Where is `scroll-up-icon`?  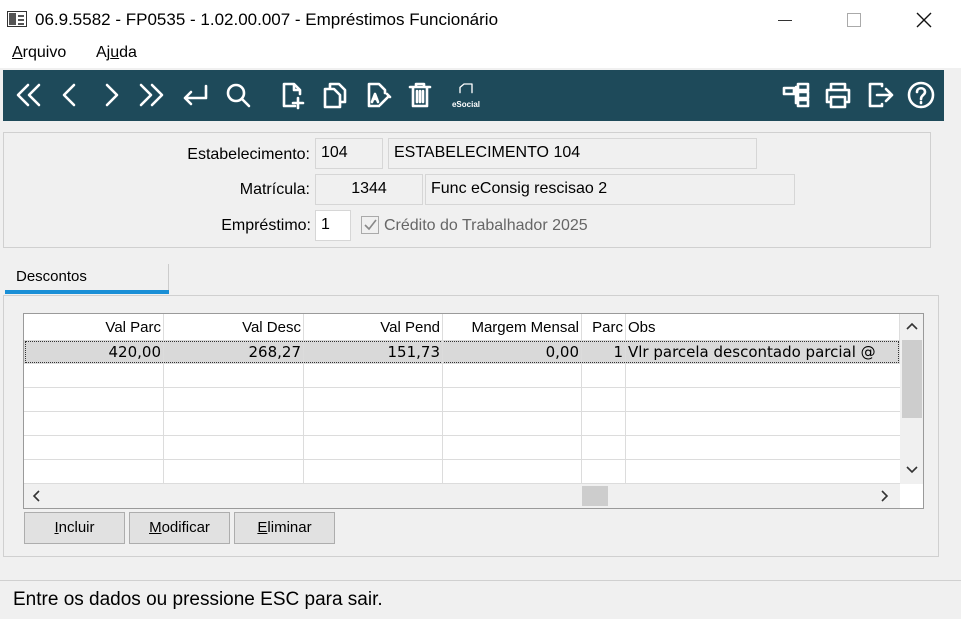 scroll-up-icon is located at coordinates (912, 326).